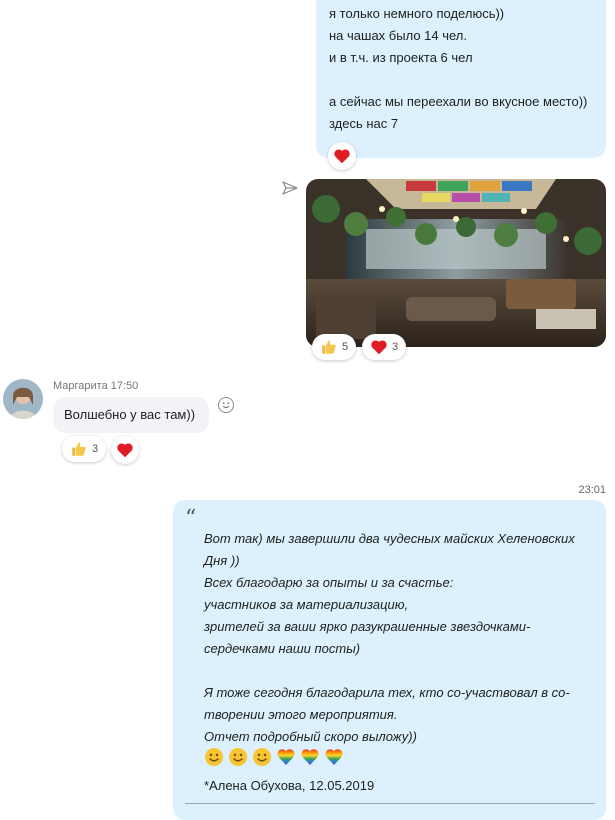  What do you see at coordinates (310, 736) in the screenshot?
I see `quote-line: Отчет подробный скоро выложу))` at bounding box center [310, 736].